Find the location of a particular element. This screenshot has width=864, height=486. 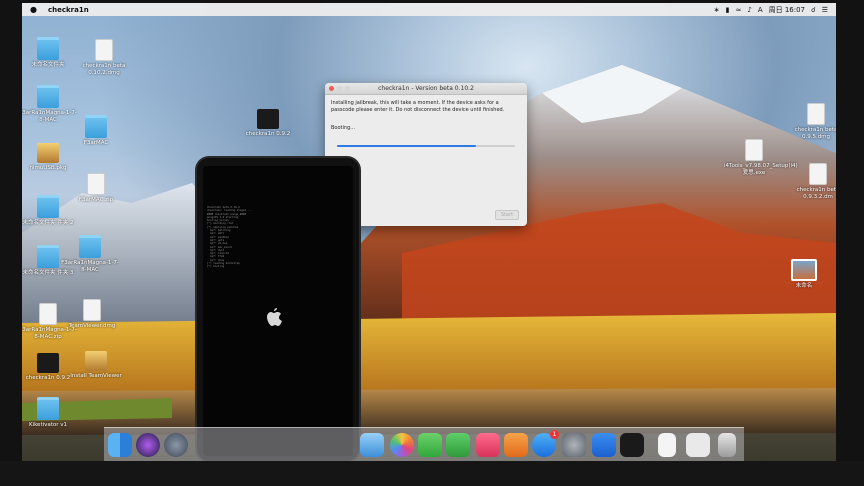

progress-bar is located at coordinates (426, 145).